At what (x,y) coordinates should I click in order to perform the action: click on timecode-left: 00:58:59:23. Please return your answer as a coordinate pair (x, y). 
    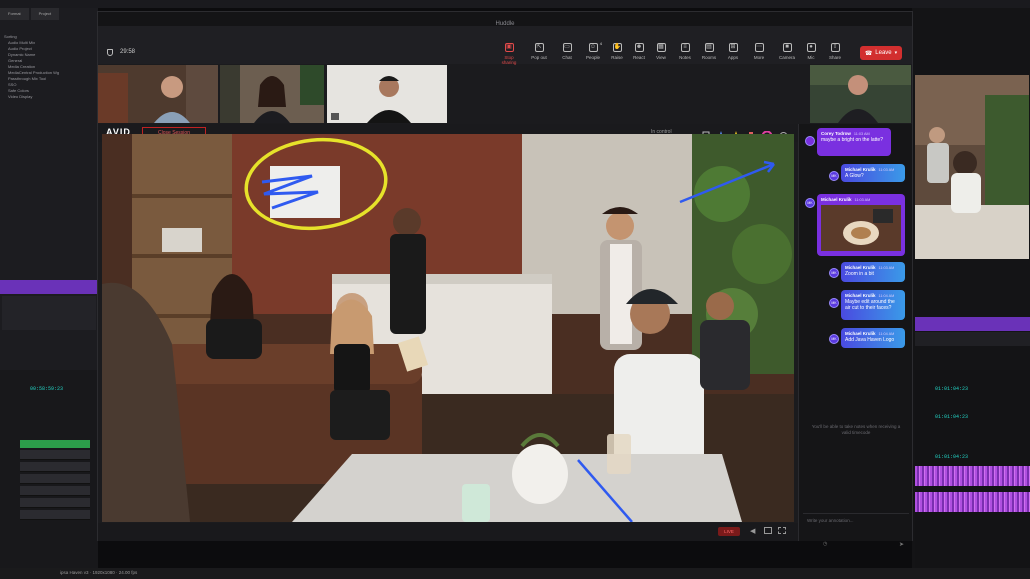
    Looking at the image, I should click on (47, 389).